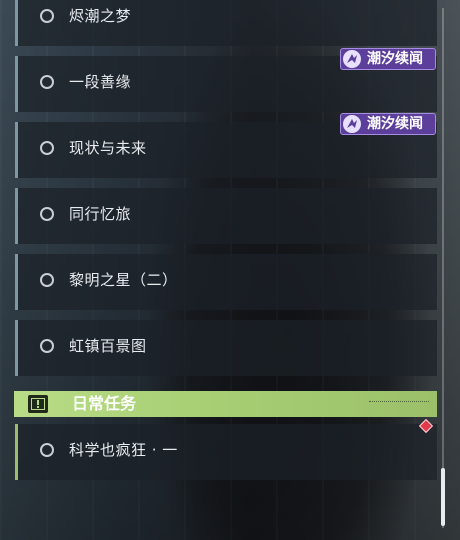  Describe the element at coordinates (38, 404) in the screenshot. I see `alert-icon` at that location.